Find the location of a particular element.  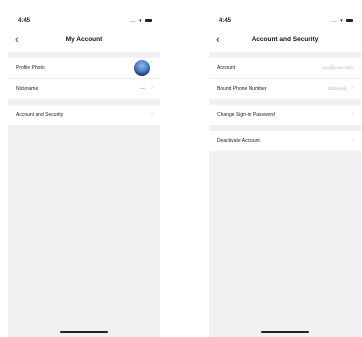

profile-group: Profile Photo Nickname ••• › is located at coordinates (84, 78).